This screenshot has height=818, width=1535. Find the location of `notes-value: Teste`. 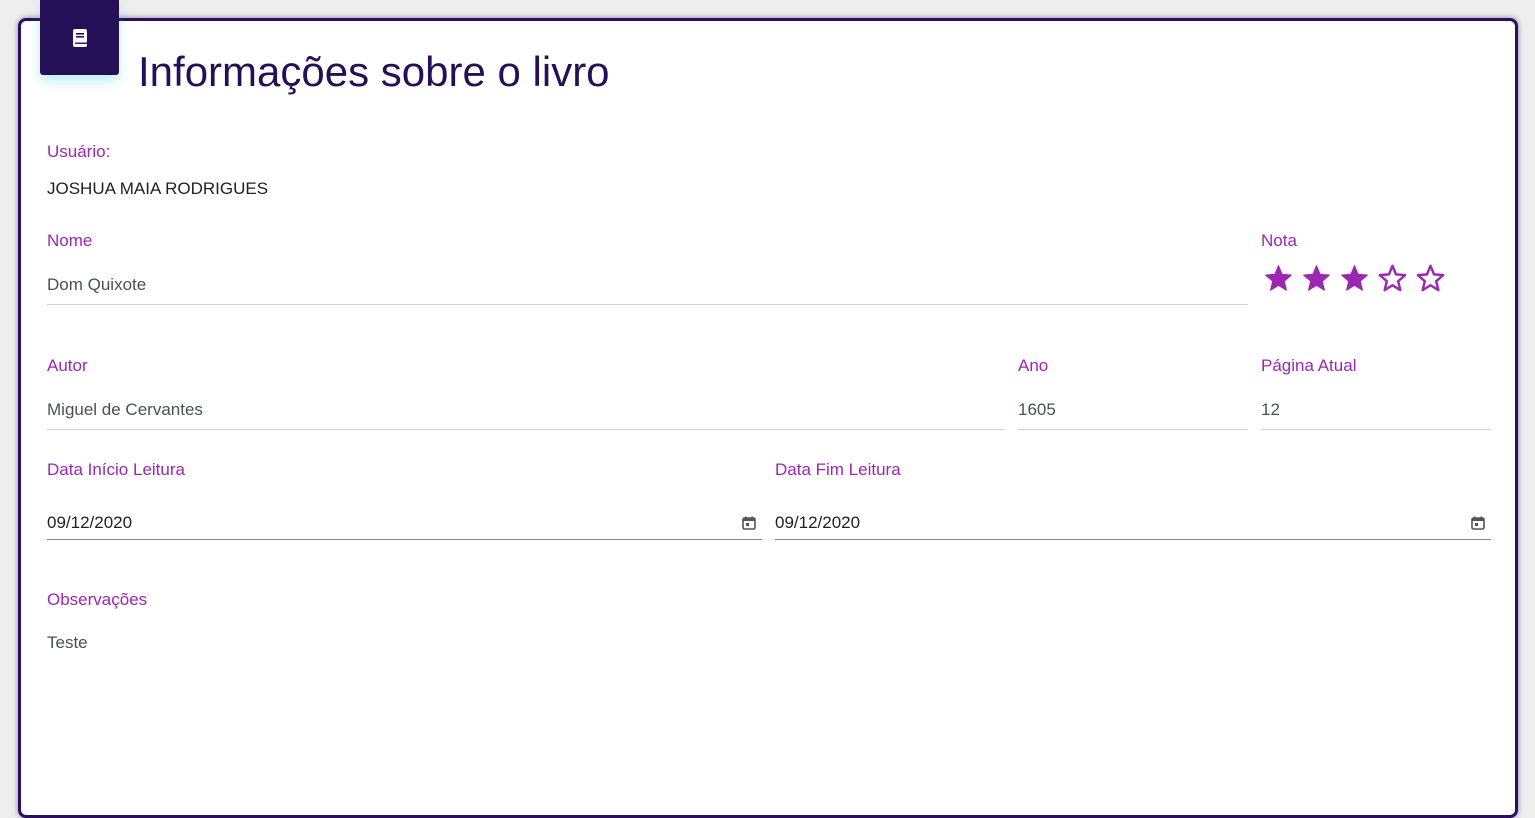

notes-value: Teste is located at coordinates (67, 643).